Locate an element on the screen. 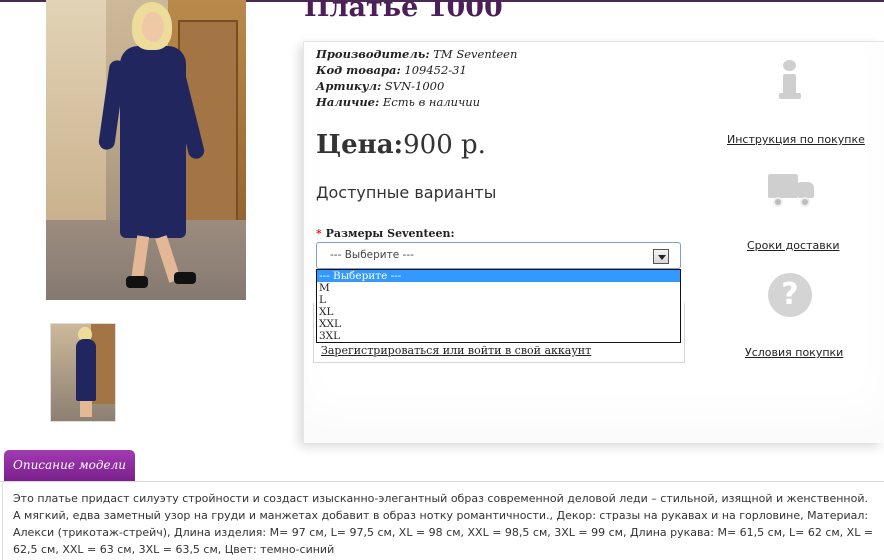  spec-product-code: Код товара: 109452-31 is located at coordinates (416, 70).